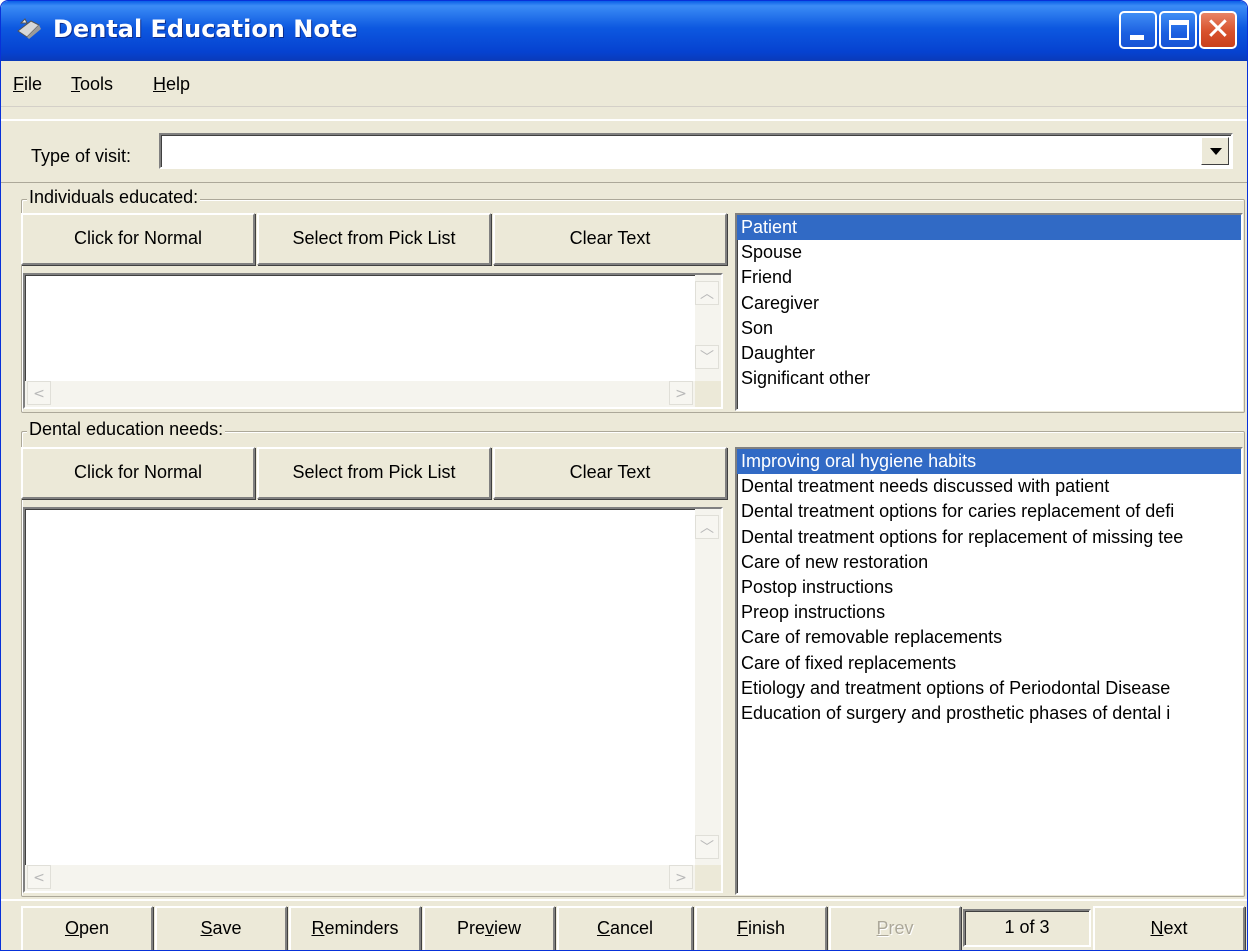  Describe the element at coordinates (178, 84) in the screenshot. I see `menu-help-label: elp` at that location.